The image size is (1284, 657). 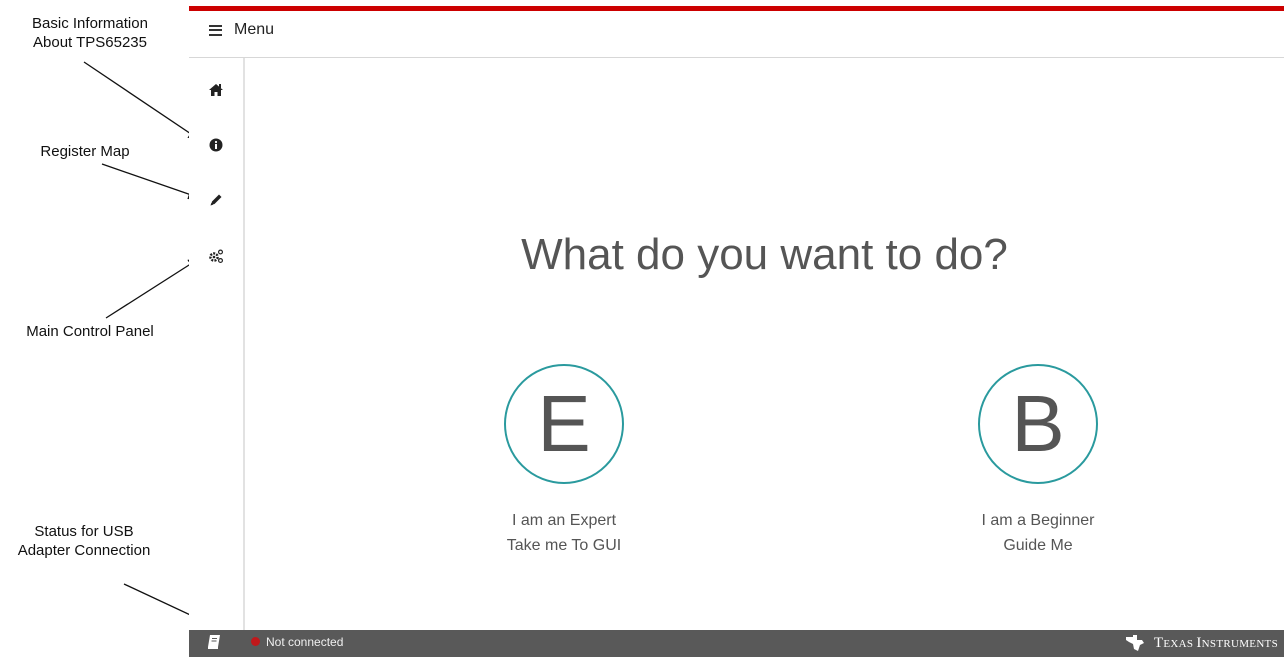 What do you see at coordinates (764, 254) in the screenshot?
I see `page-title: What do you want to do?` at bounding box center [764, 254].